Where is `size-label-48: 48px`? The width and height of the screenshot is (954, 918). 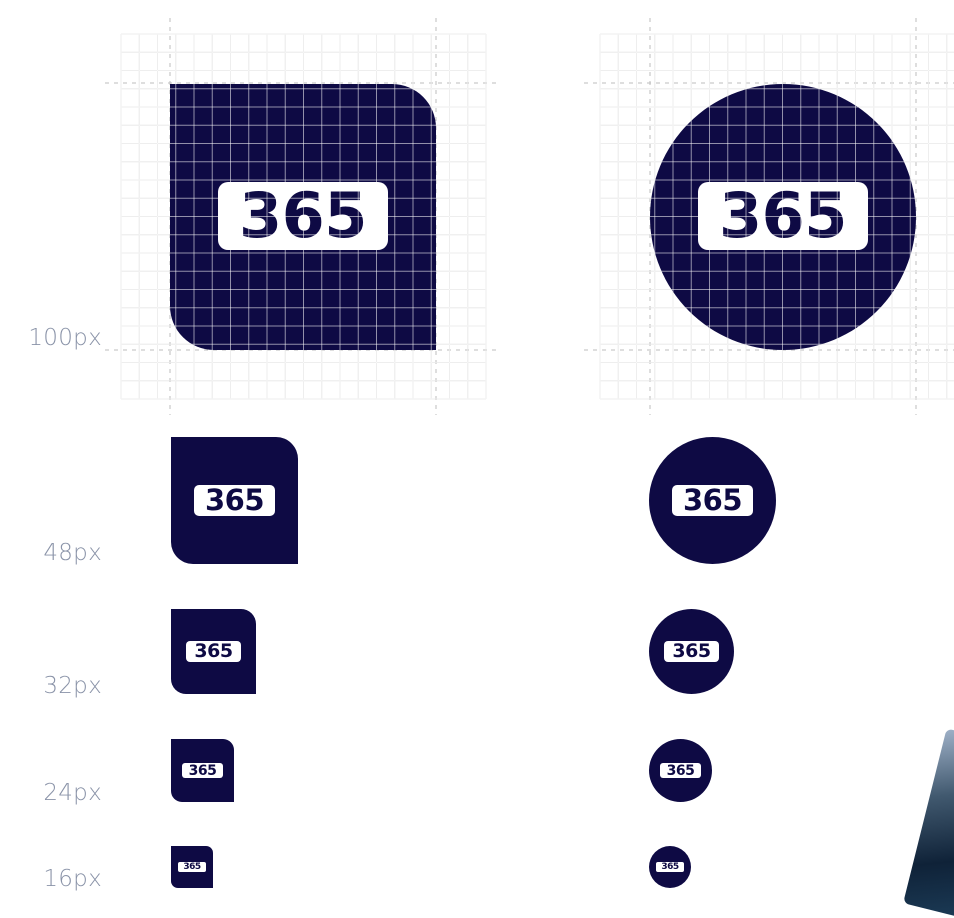
size-label-48: 48px is located at coordinates (72, 553).